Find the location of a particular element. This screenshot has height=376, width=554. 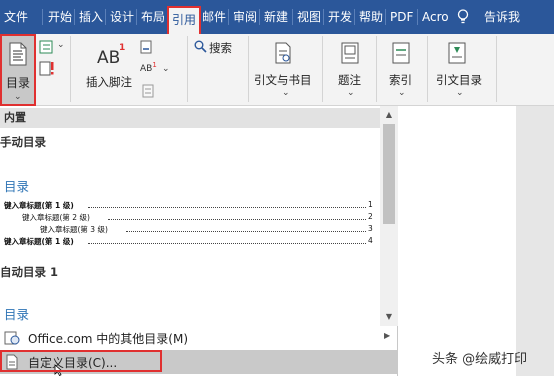

tab-references: 引用 is located at coordinates (184, 20).